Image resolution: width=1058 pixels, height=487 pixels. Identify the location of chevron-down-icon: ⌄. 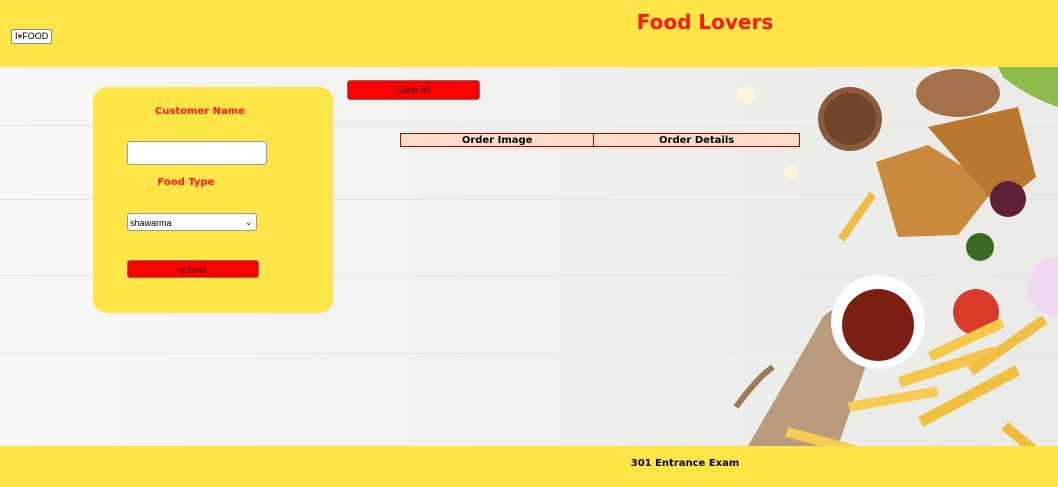
(248, 222).